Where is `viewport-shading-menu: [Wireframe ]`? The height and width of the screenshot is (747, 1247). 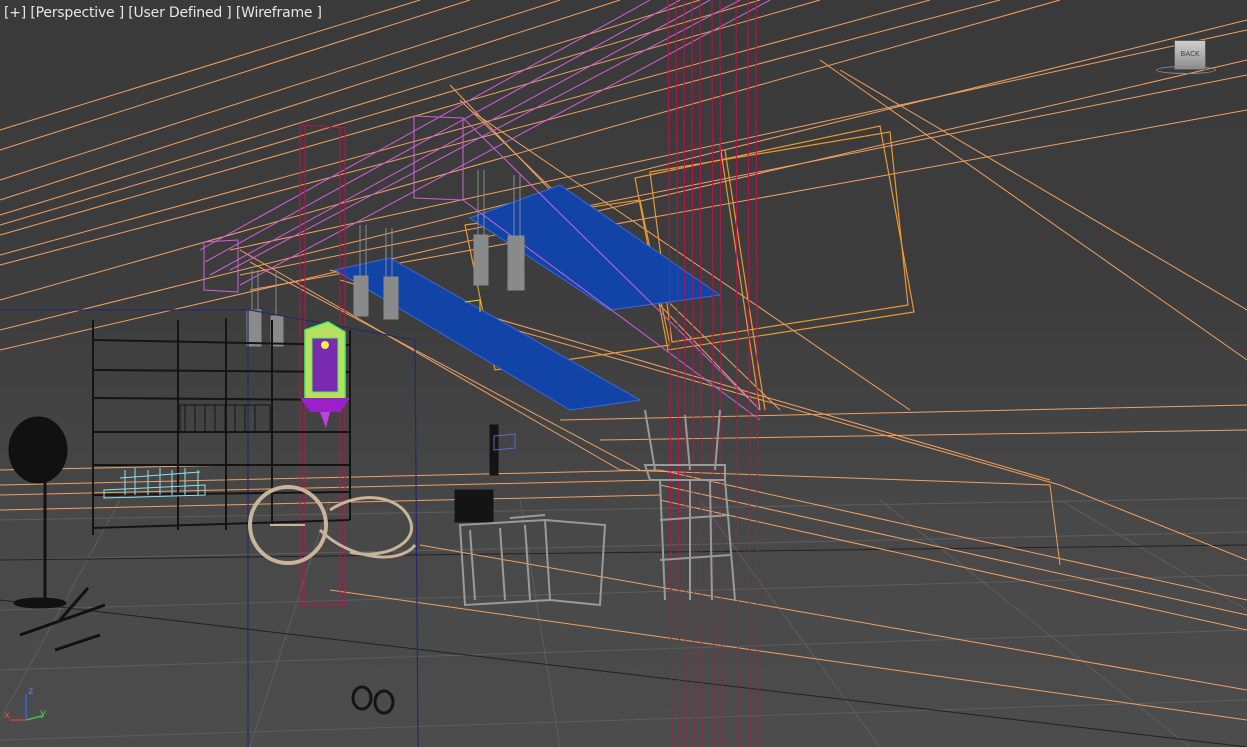
viewport-shading-menu: [Wireframe ] is located at coordinates (279, 13).